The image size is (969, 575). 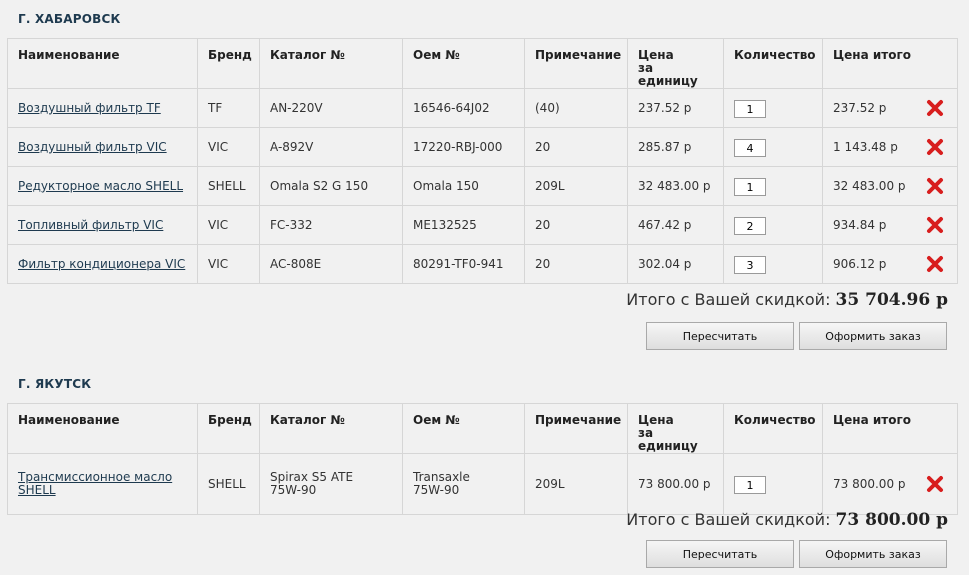 What do you see at coordinates (55, 384) in the screenshot?
I see `city-title: Г. ЯКУТСК` at bounding box center [55, 384].